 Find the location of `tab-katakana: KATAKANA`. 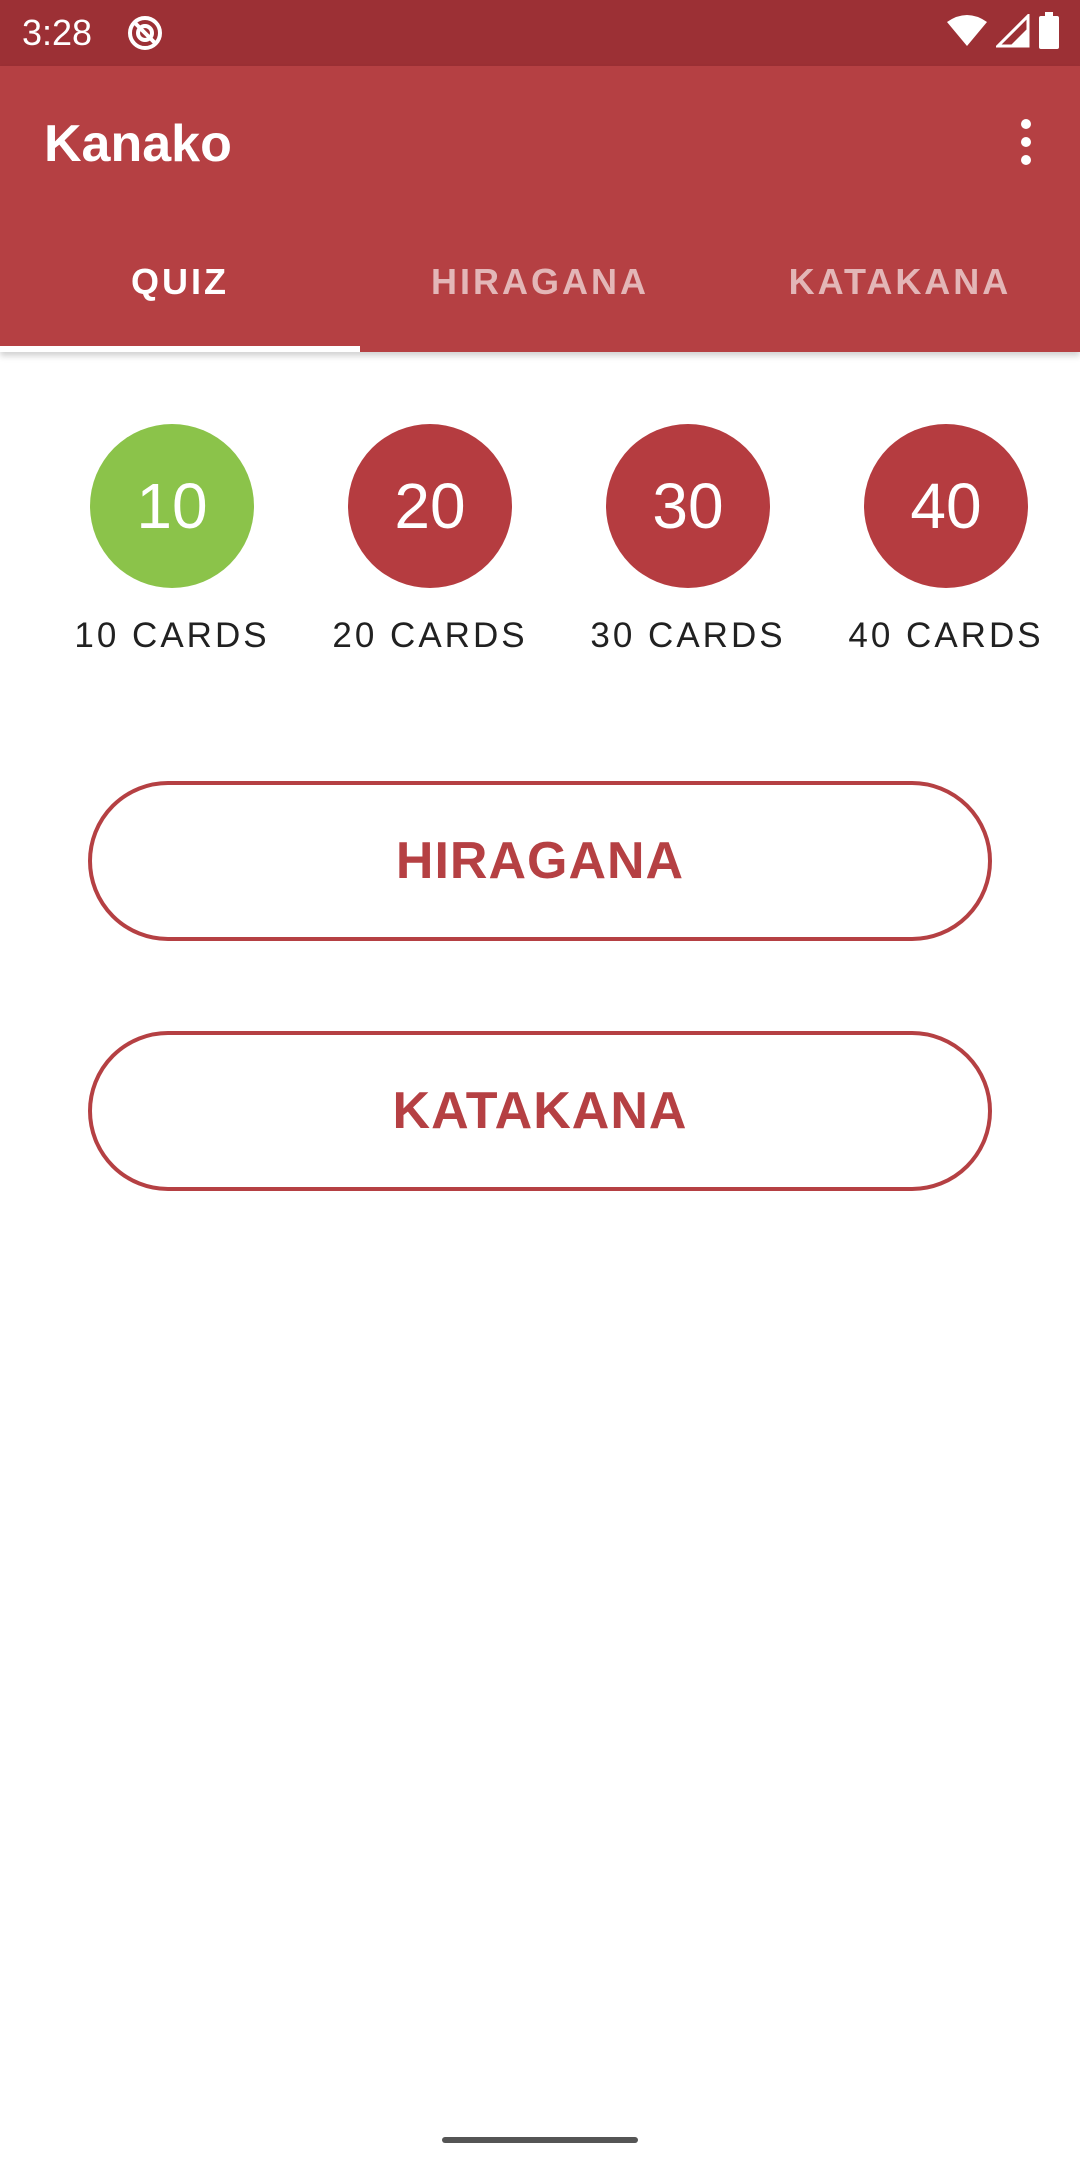

tab-katakana: KATAKANA is located at coordinates (900, 287).